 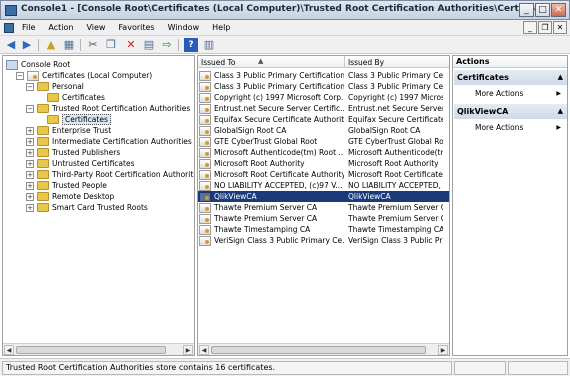 I want to click on menu-favorites: Favorites, so click(x=136, y=27).